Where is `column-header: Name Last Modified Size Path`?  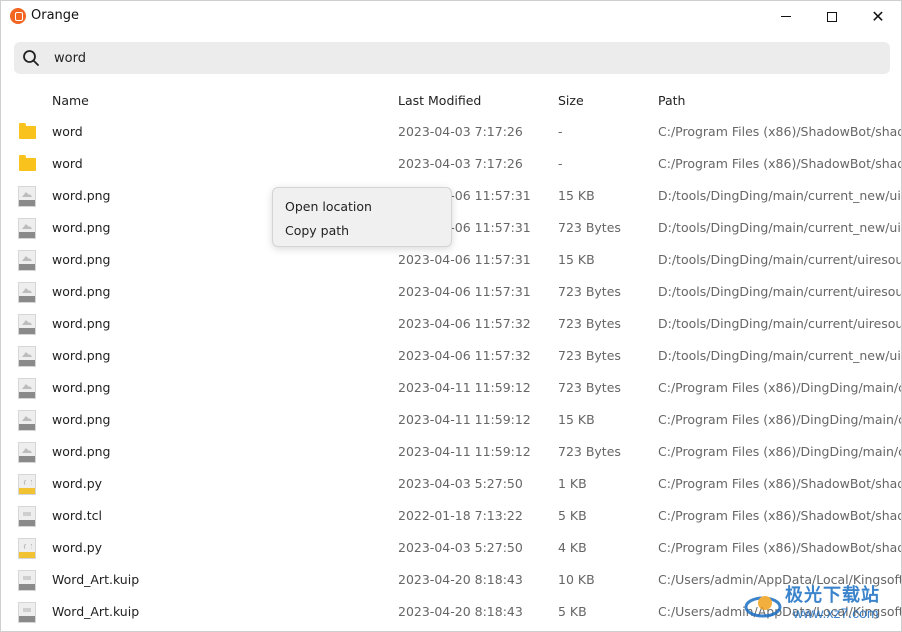 column-header: Name Last Modified Size Path is located at coordinates (451, 101).